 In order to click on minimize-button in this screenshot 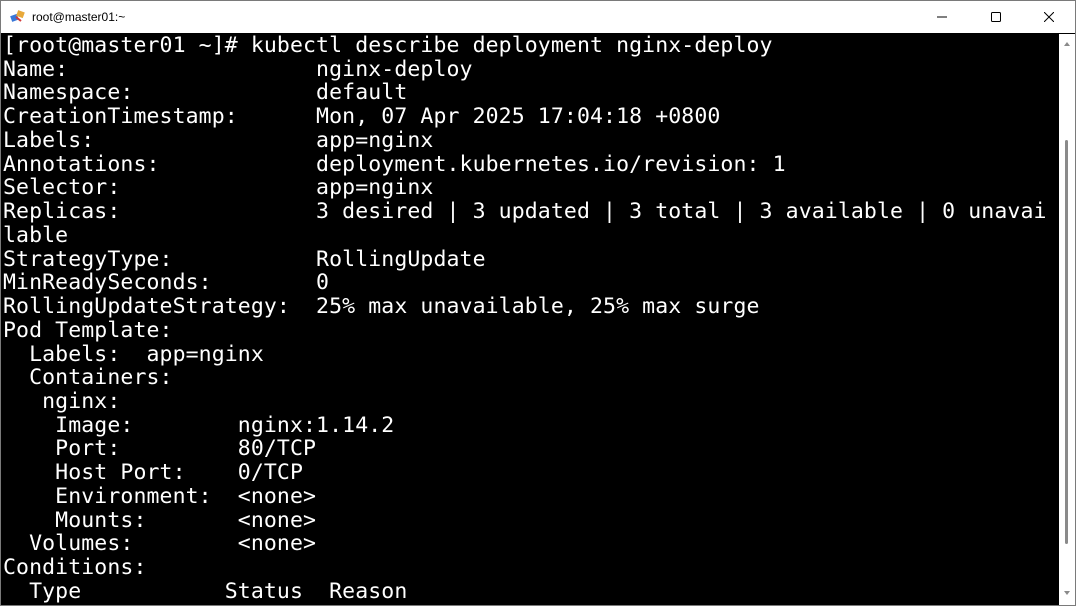, I will do `click(942, 17)`.